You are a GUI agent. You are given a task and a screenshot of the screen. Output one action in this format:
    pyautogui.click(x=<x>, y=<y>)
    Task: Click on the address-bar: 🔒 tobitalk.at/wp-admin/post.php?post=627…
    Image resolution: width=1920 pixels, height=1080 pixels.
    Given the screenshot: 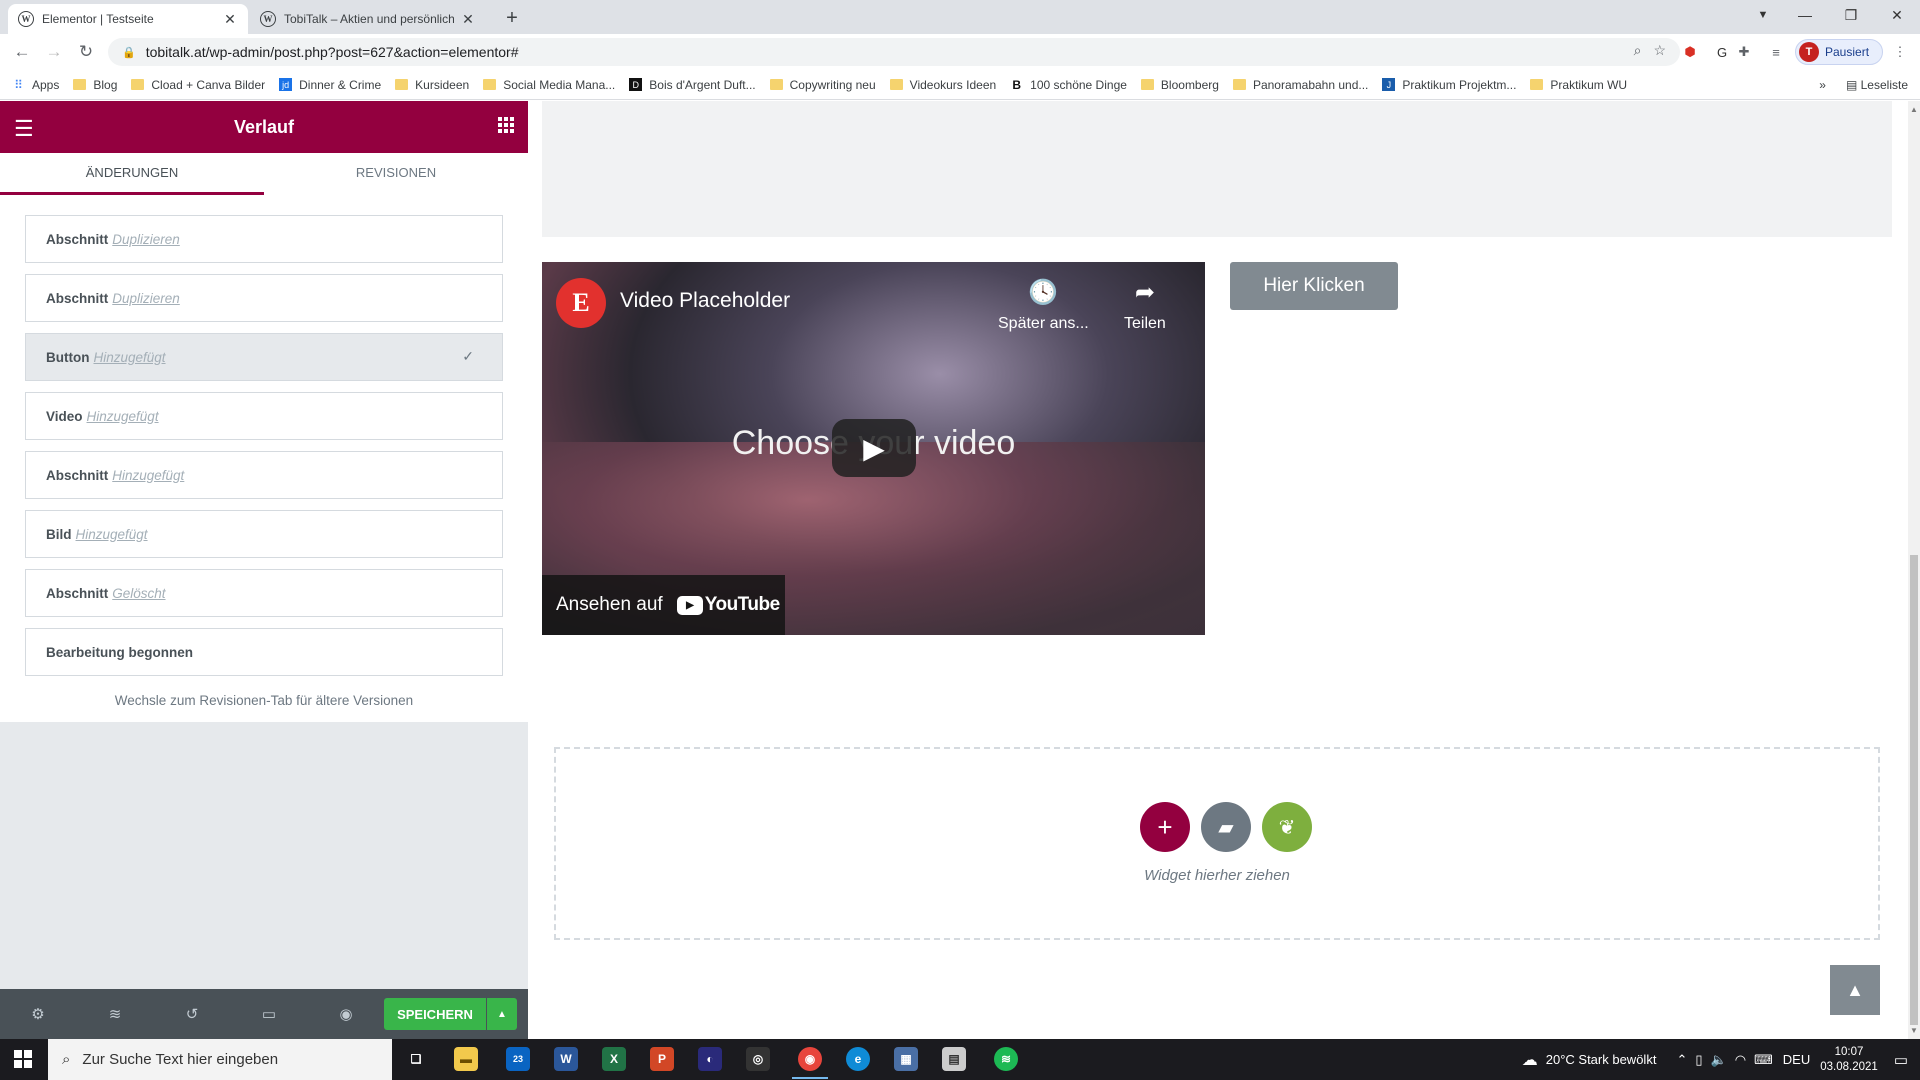 What is the action you would take?
    pyautogui.click(x=894, y=52)
    